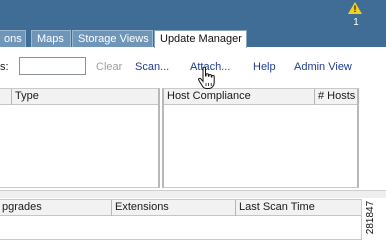  What do you see at coordinates (55, 208) in the screenshot?
I see `column-header-upgrades: pgrades` at bounding box center [55, 208].